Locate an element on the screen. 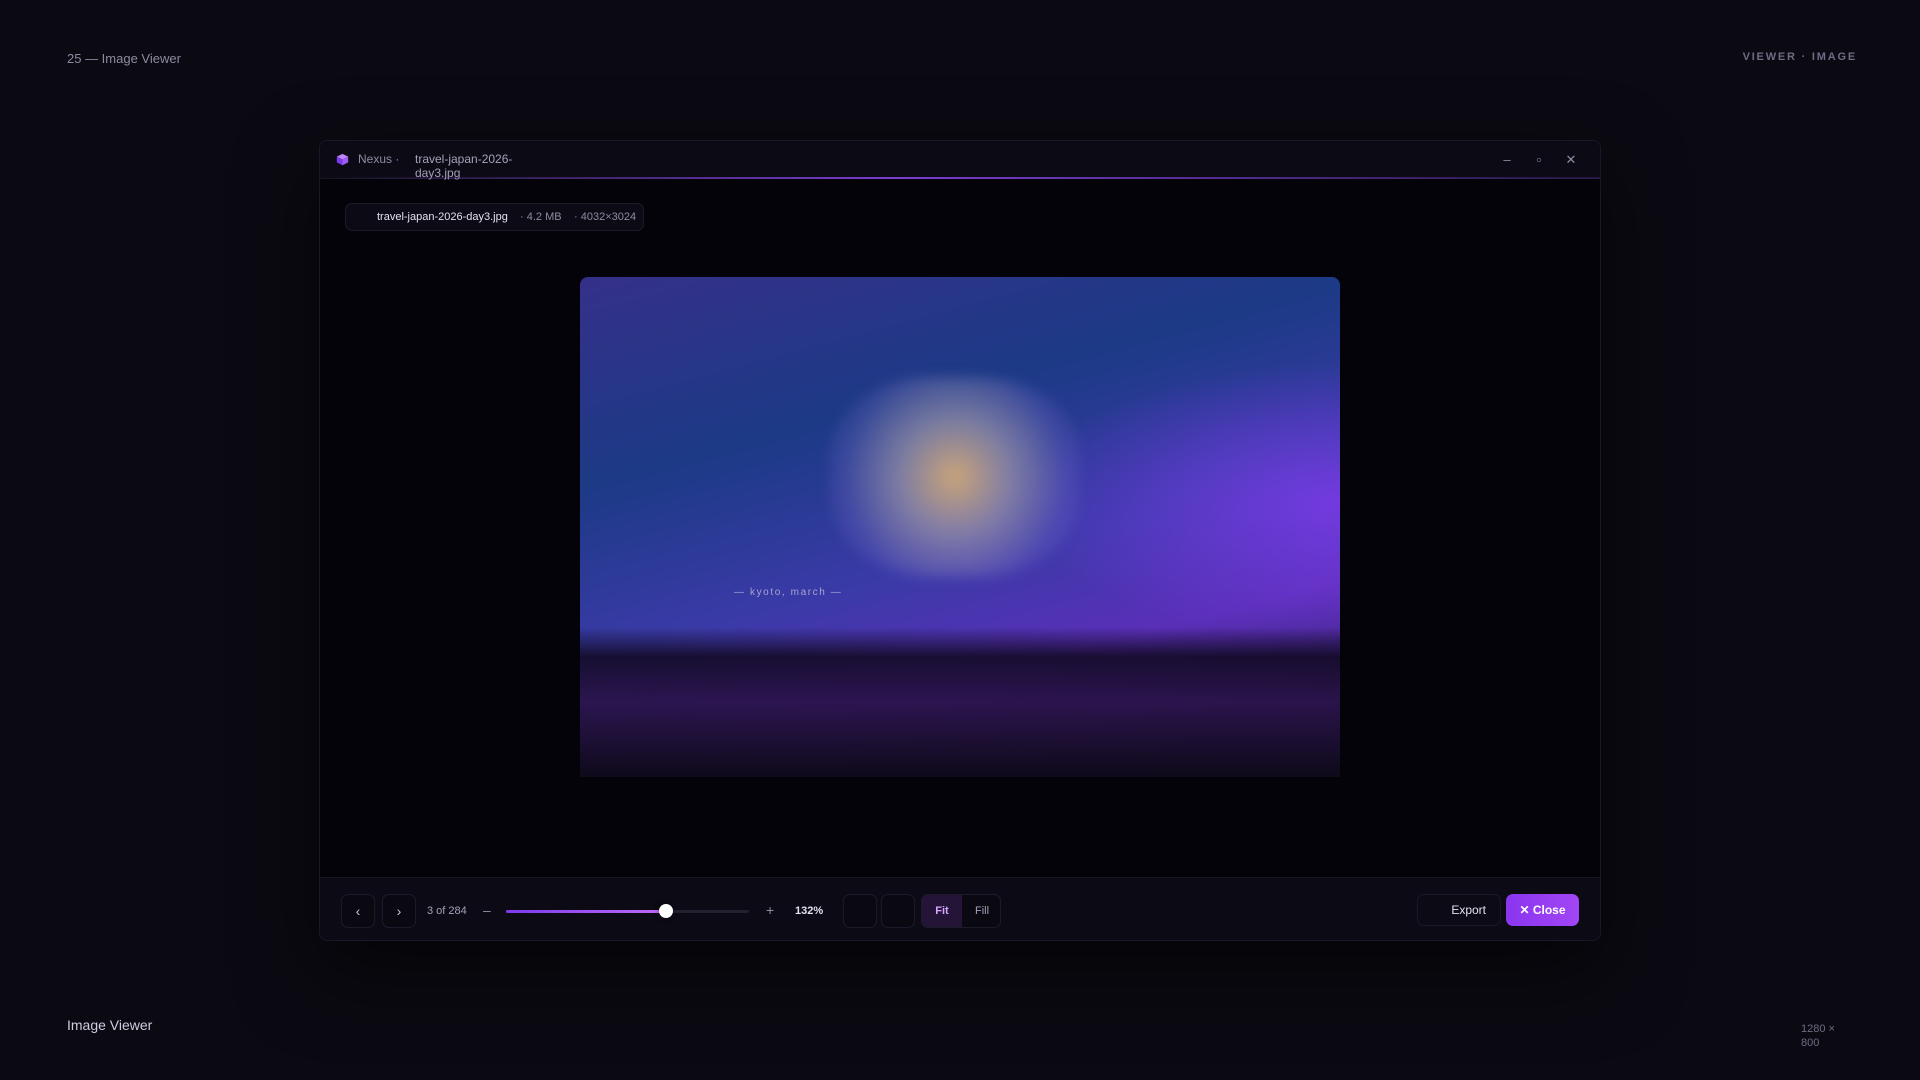  flip-button is located at coordinates (898, 911).